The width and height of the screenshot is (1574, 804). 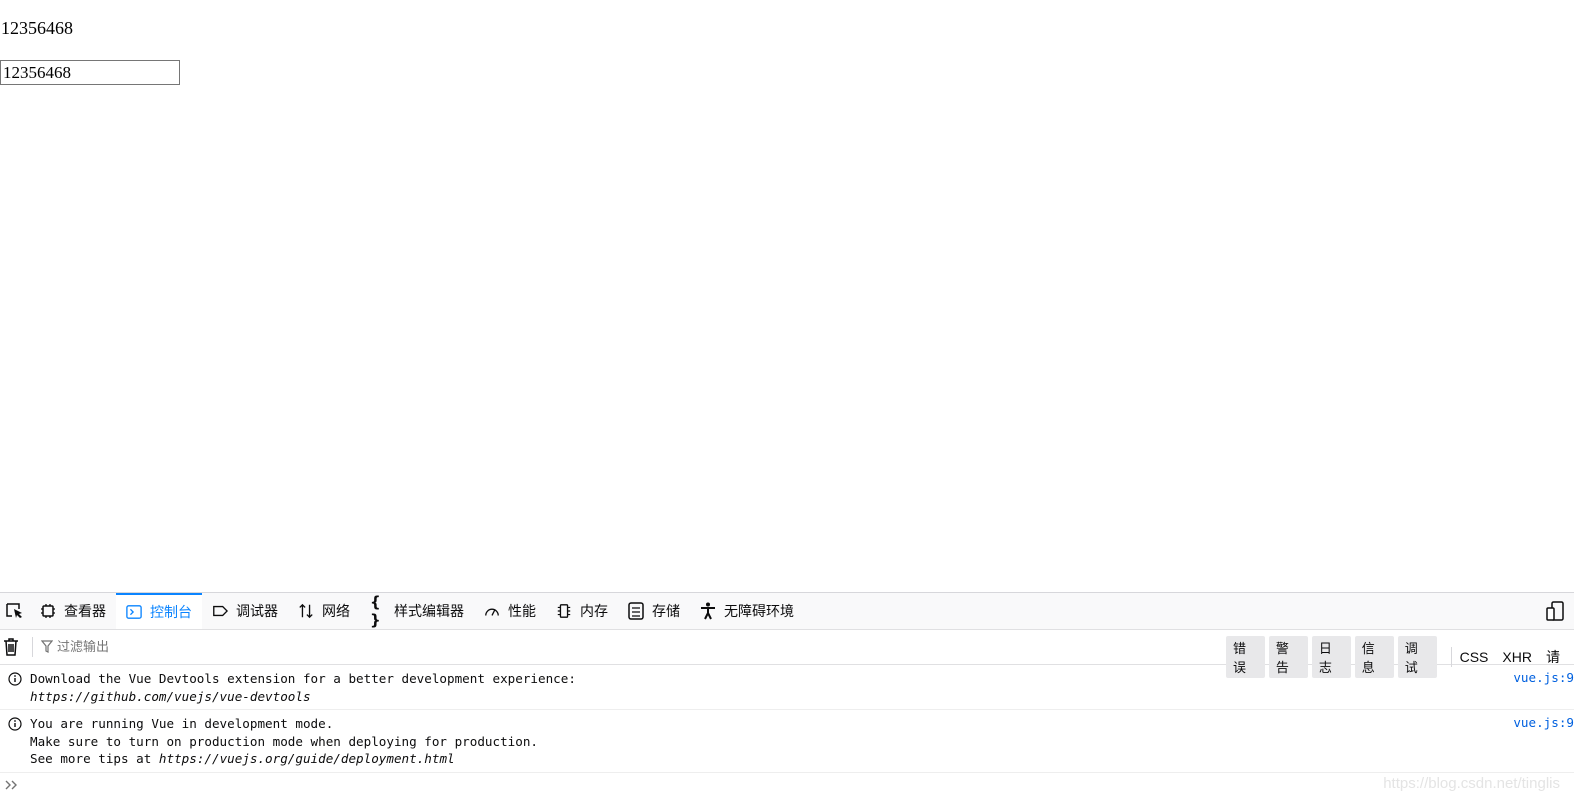 I want to click on filter-output-input, so click(x=207, y=647).